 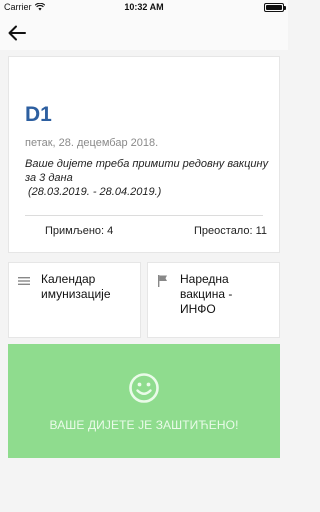 What do you see at coordinates (144, 33) in the screenshot?
I see `nav-bar` at bounding box center [144, 33].